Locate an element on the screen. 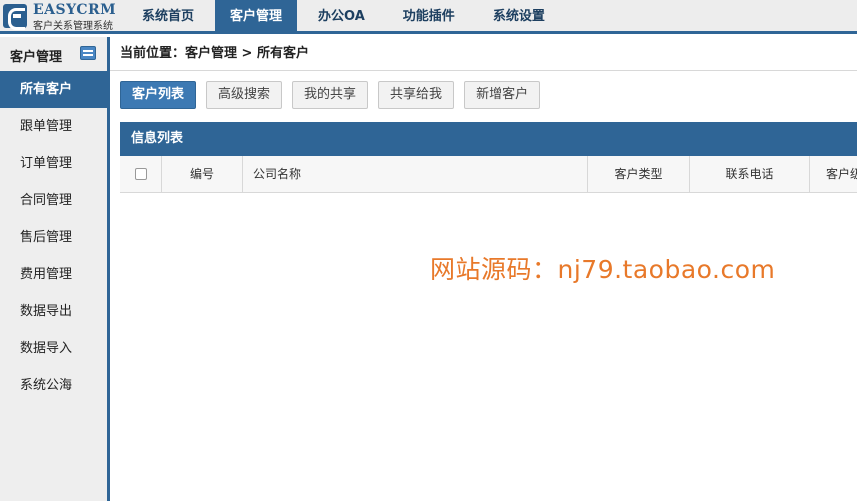 This screenshot has height=501, width=857. sidebar-header: 客户管理 is located at coordinates (53, 53).